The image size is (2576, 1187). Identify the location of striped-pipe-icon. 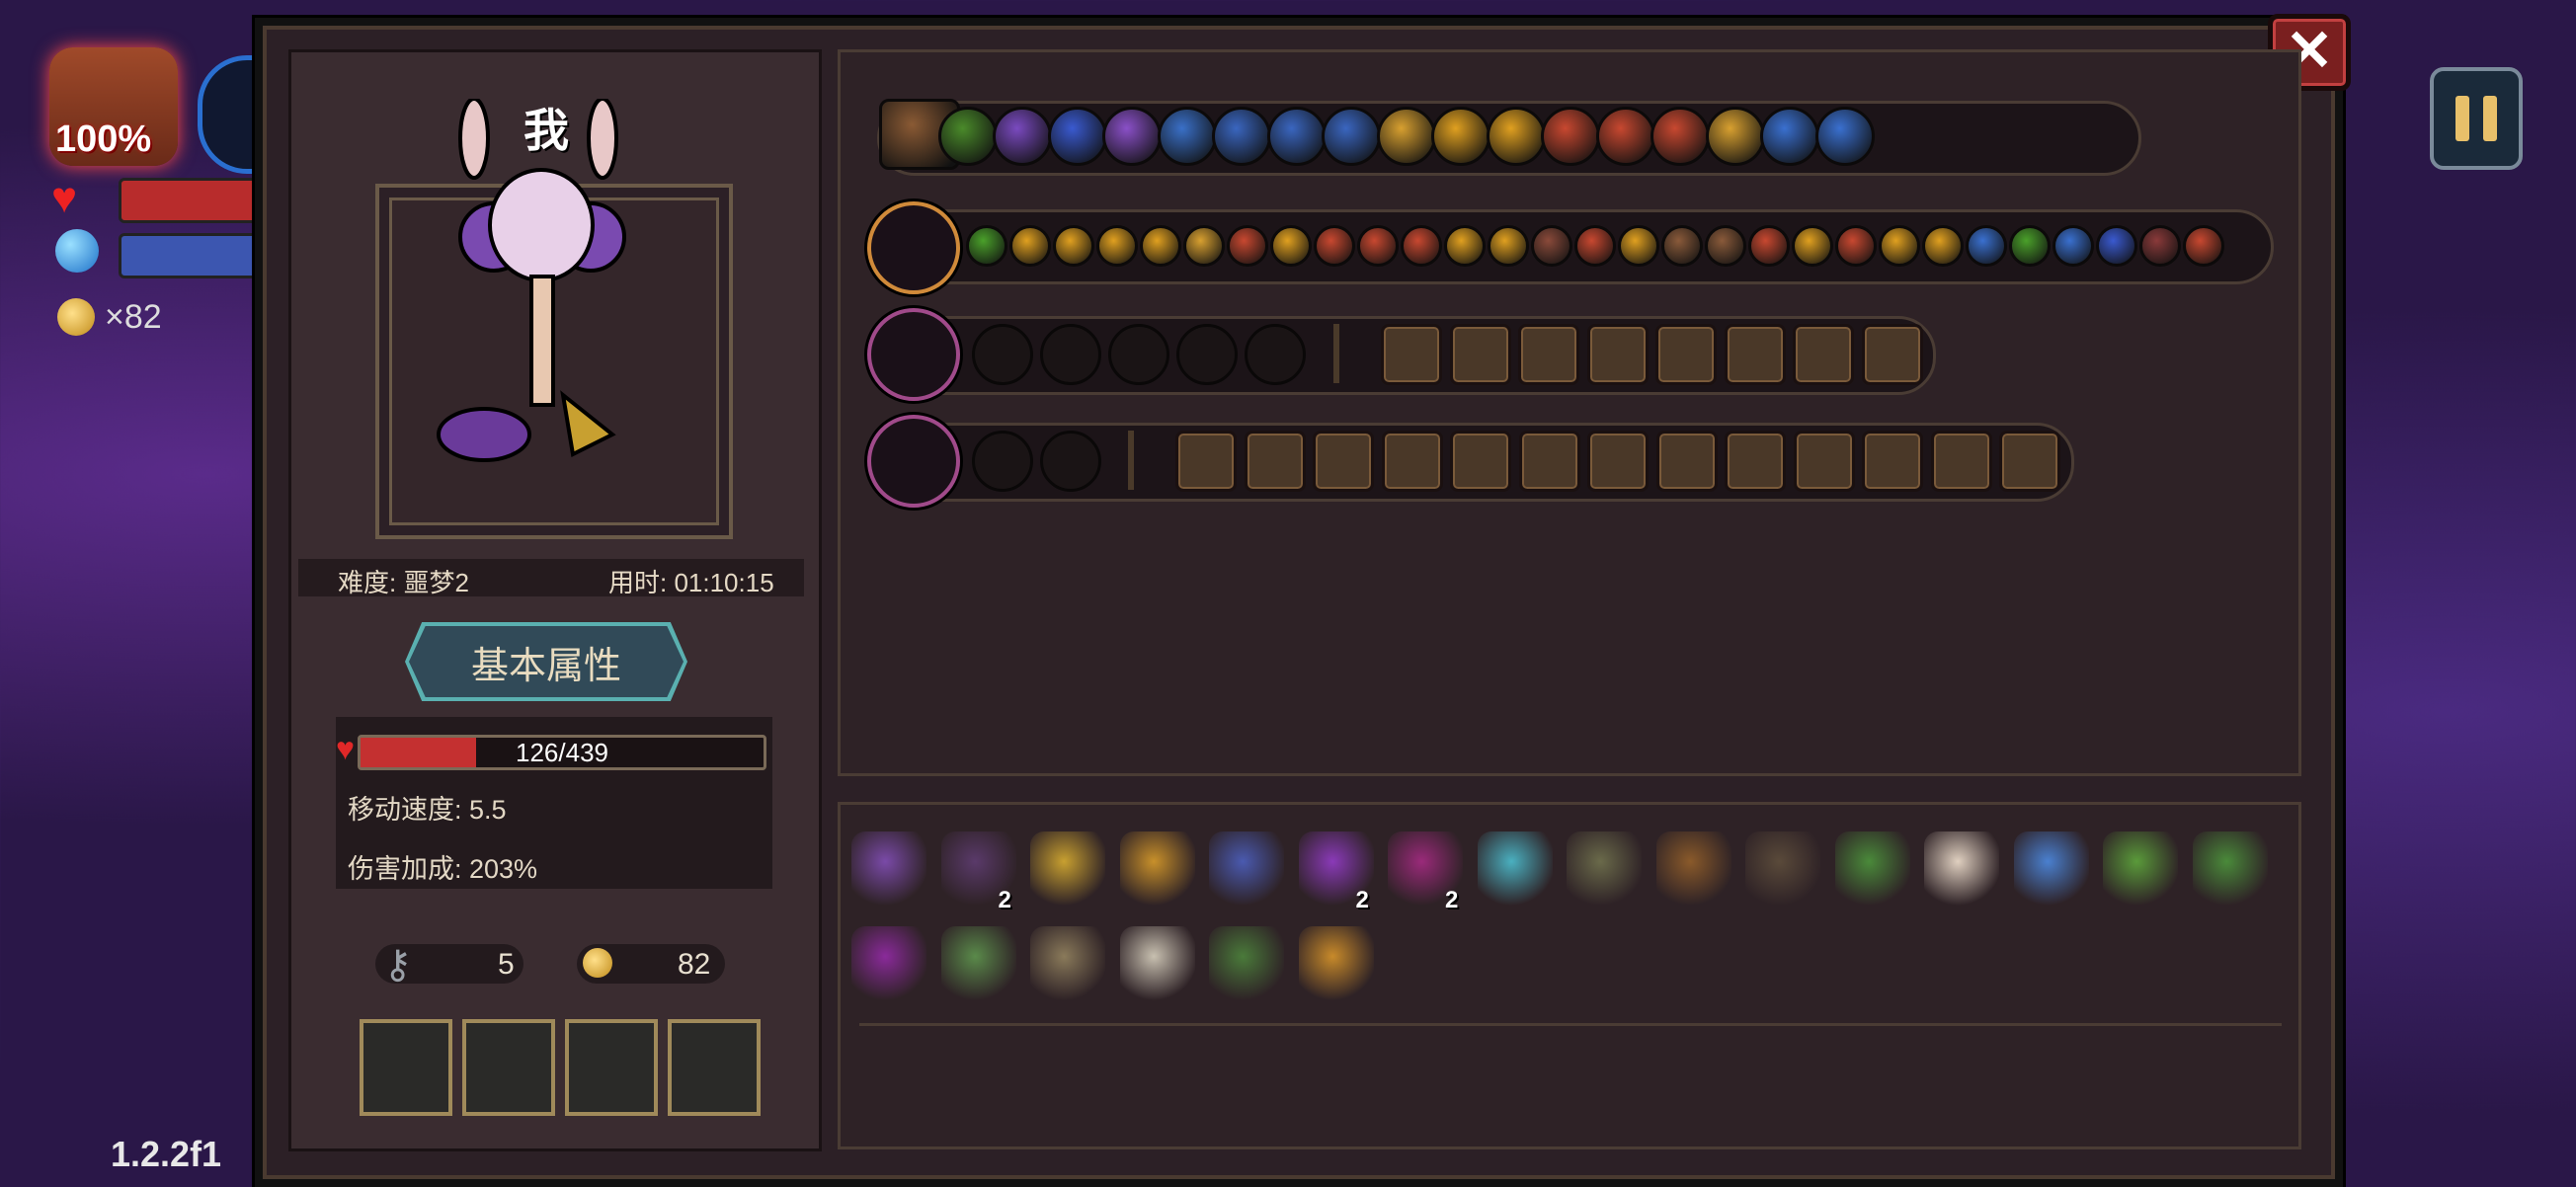
(1515, 869).